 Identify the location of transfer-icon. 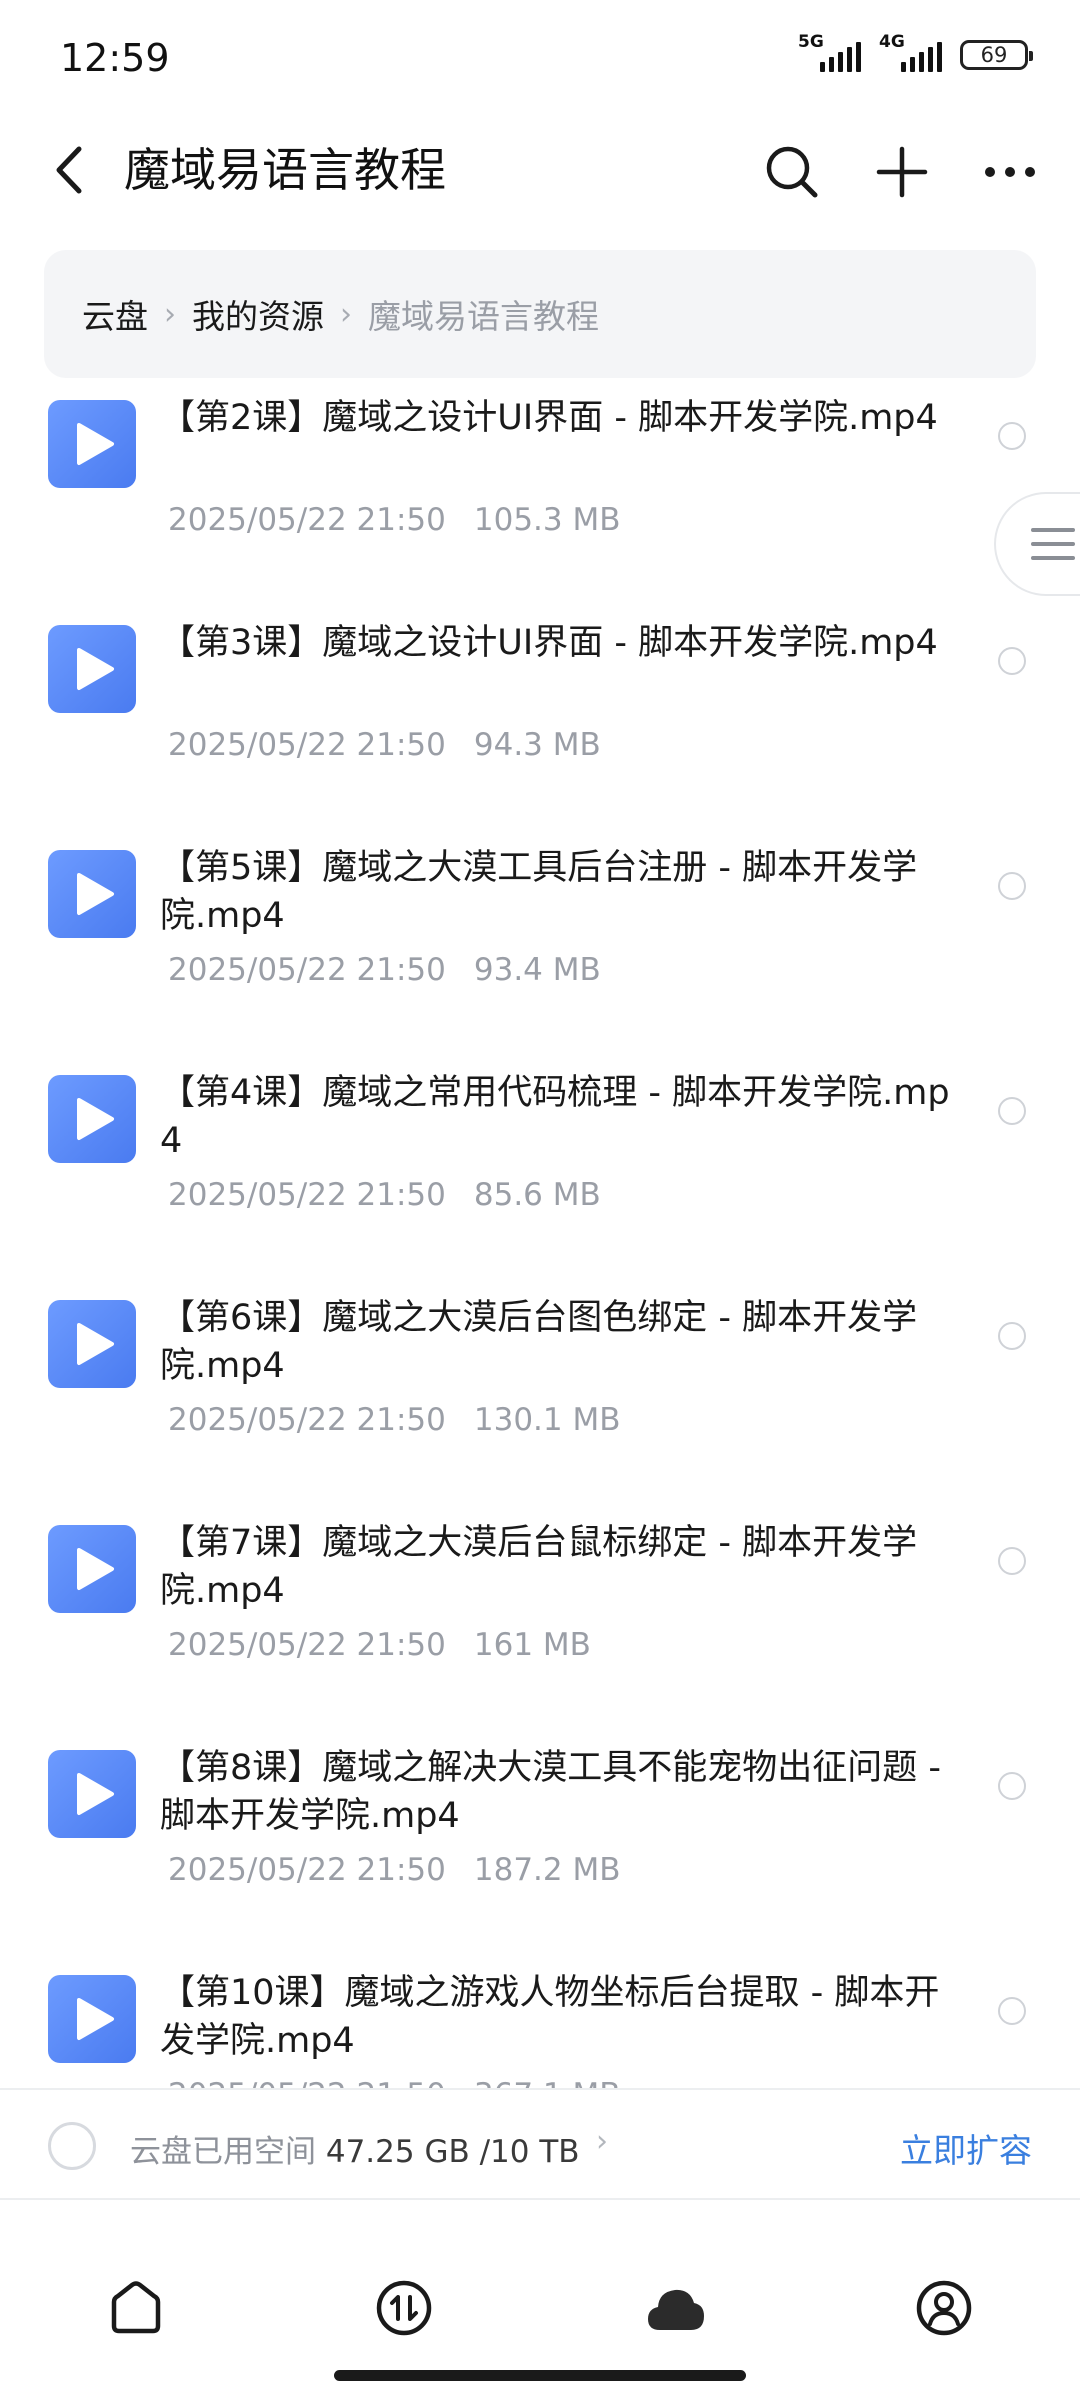
(404, 2308).